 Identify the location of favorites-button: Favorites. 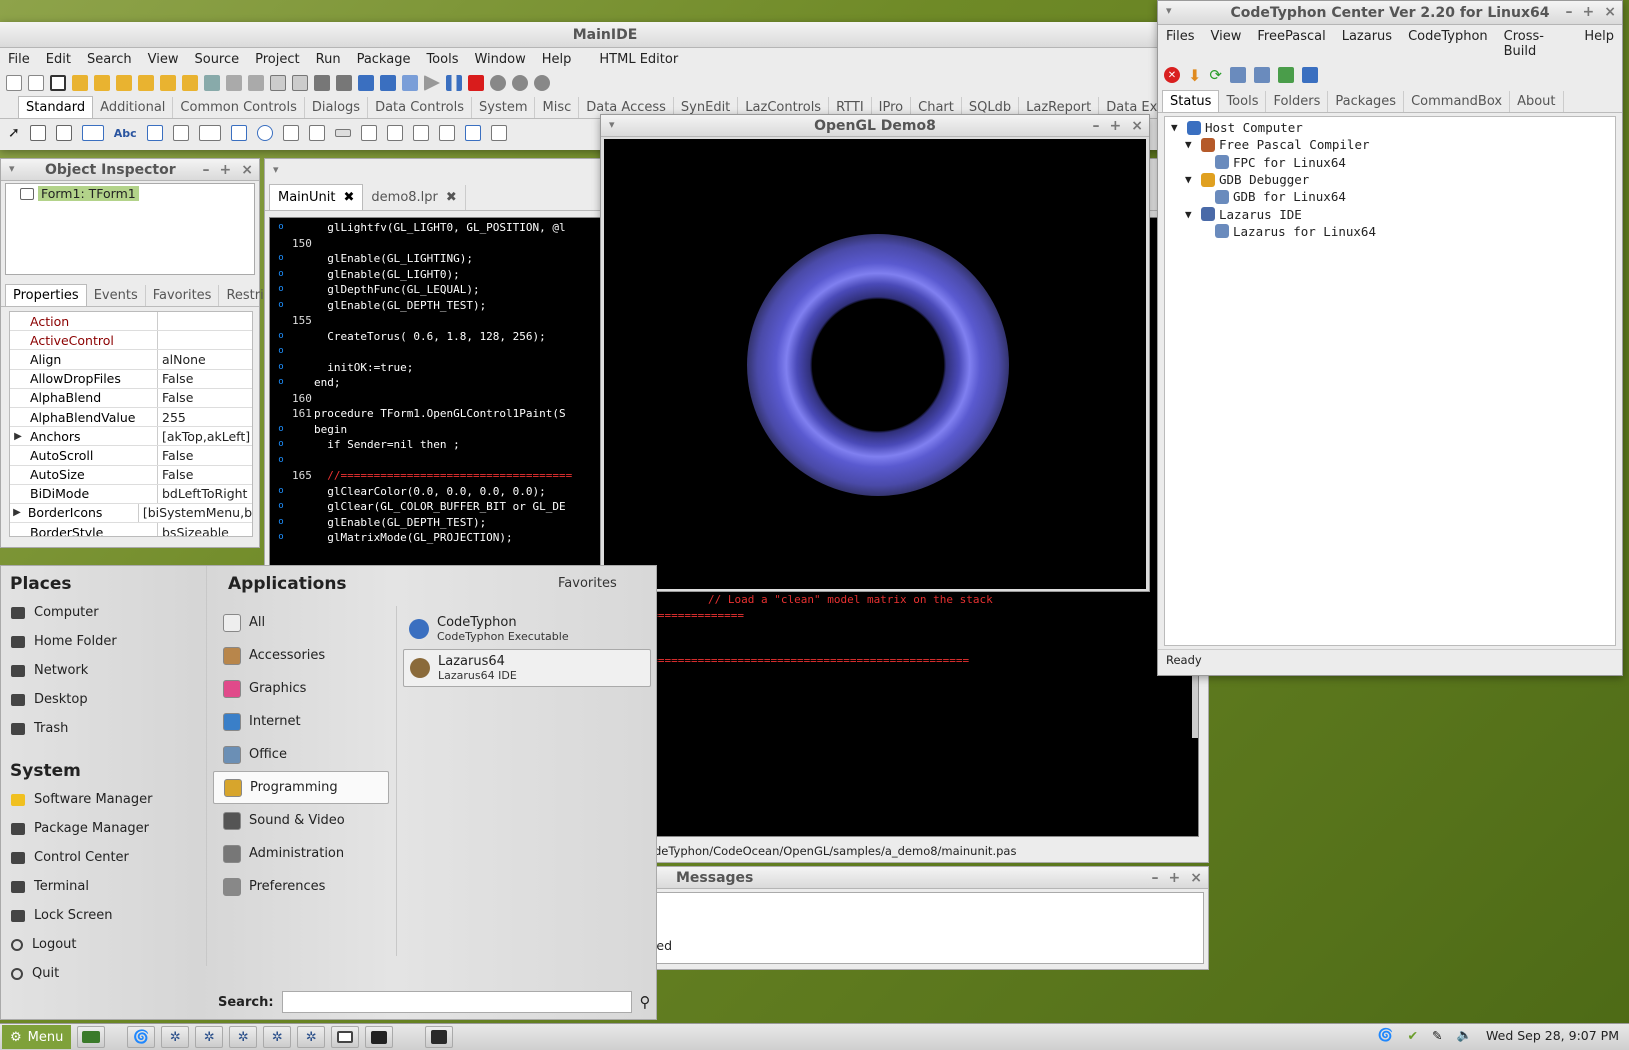
(587, 583).